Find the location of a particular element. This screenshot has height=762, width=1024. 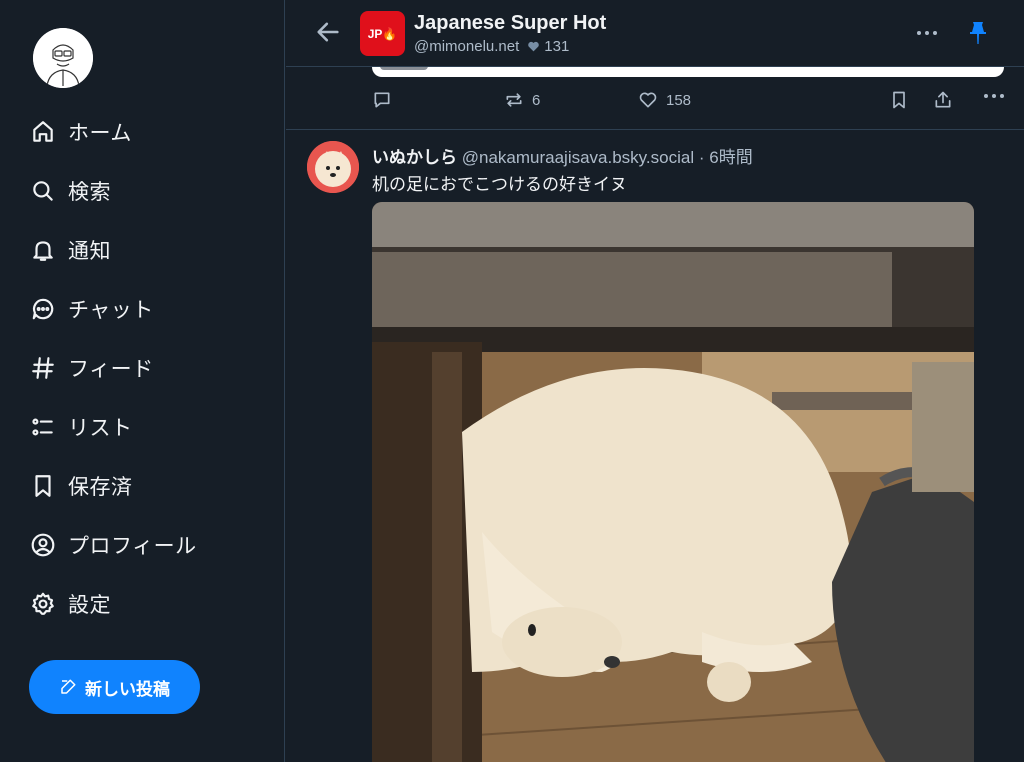

nav-label-search: 検索 is located at coordinates (89, 192).